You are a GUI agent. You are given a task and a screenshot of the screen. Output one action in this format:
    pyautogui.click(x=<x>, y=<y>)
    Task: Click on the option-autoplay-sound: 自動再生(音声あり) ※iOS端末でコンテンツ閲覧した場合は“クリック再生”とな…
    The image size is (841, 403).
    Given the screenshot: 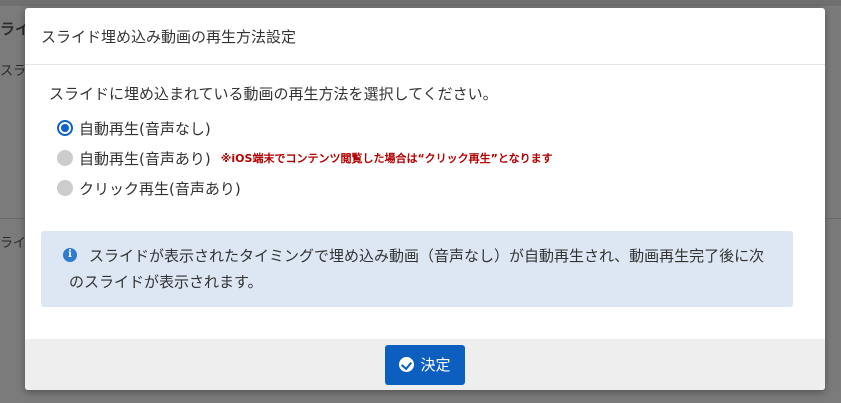 What is the action you would take?
    pyautogui.click(x=429, y=158)
    